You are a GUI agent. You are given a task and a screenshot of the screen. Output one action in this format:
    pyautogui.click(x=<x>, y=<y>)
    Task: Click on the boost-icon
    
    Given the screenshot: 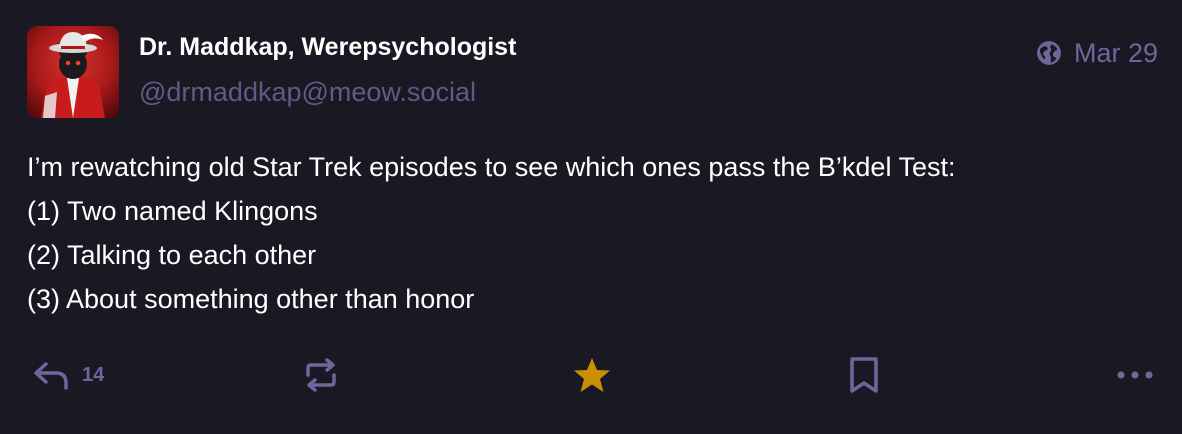 What is the action you would take?
    pyautogui.click(x=321, y=375)
    